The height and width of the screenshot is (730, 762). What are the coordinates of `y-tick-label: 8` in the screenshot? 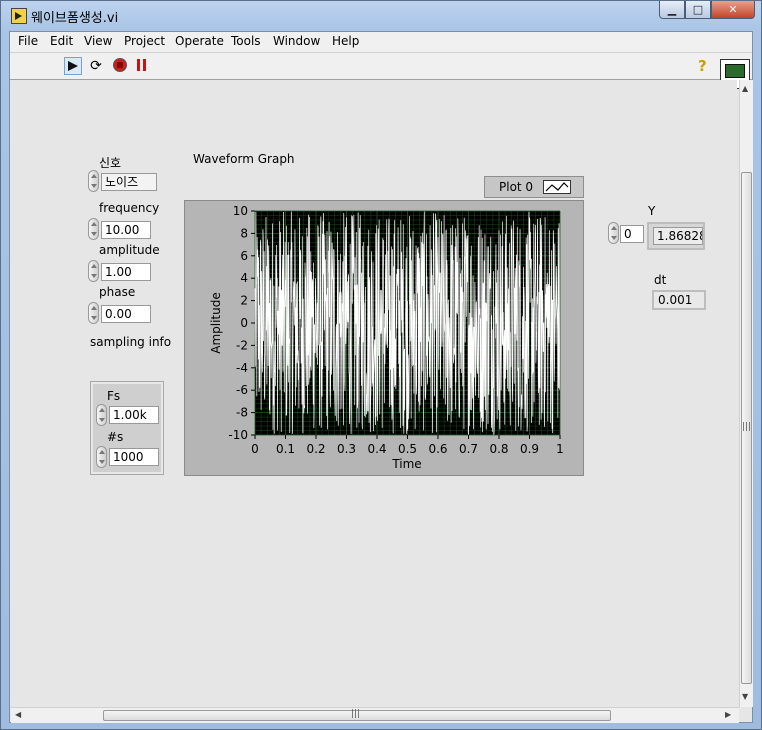 It's located at (244, 233).